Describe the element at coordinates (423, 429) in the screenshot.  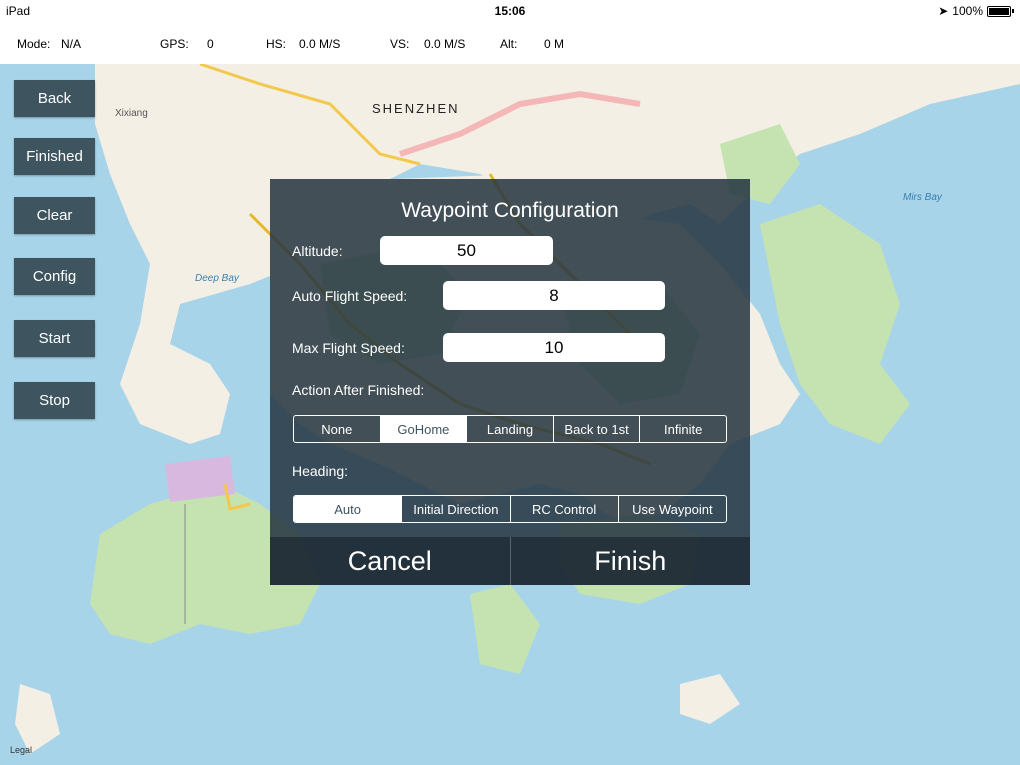
I see `action-option-gohome: GoHome` at that location.